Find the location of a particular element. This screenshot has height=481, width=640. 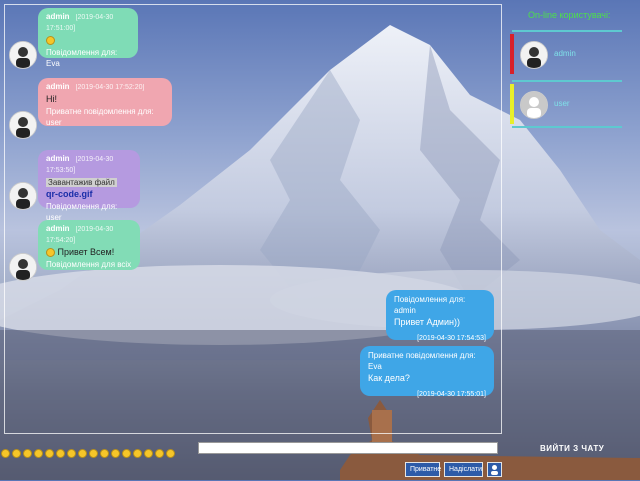

message-time: [2019-04-30 17:55:01] is located at coordinates (451, 394).